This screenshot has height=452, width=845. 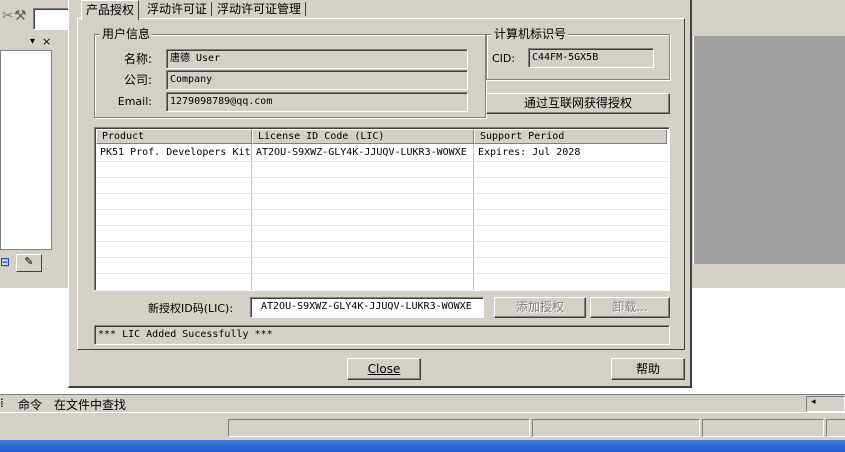 I want to click on tab-floating-license-admin: 浮动许可证管理, so click(x=259, y=9).